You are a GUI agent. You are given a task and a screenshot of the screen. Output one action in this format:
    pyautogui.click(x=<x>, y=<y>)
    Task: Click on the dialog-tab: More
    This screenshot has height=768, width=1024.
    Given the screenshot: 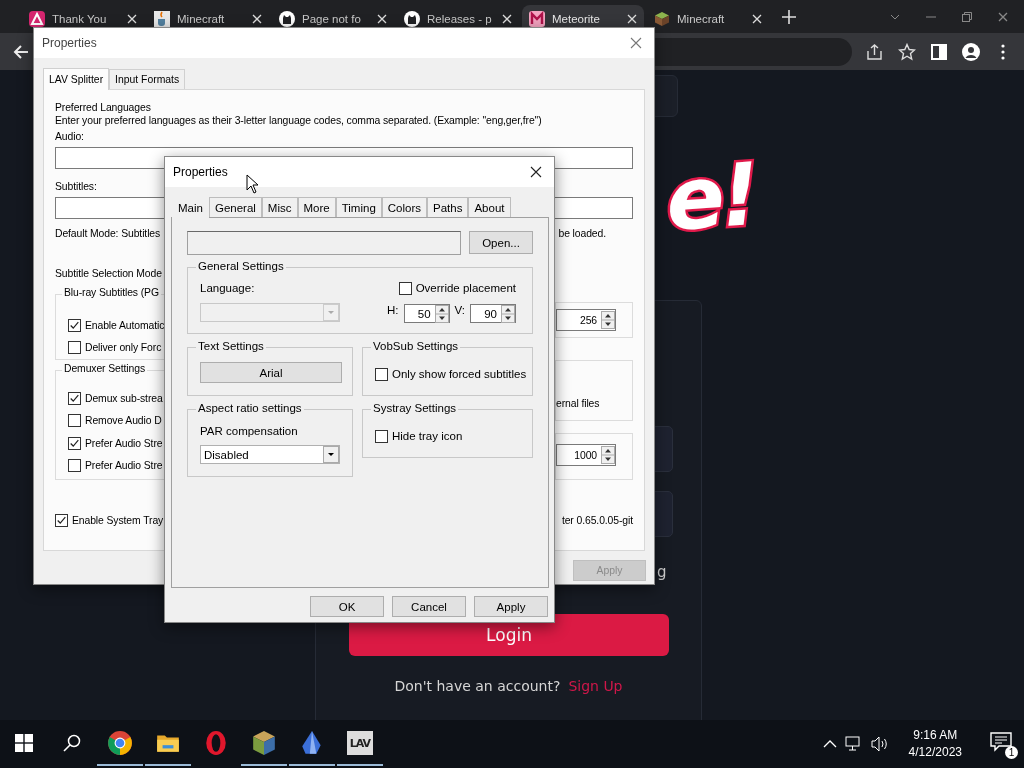 What is the action you would take?
    pyautogui.click(x=316, y=207)
    